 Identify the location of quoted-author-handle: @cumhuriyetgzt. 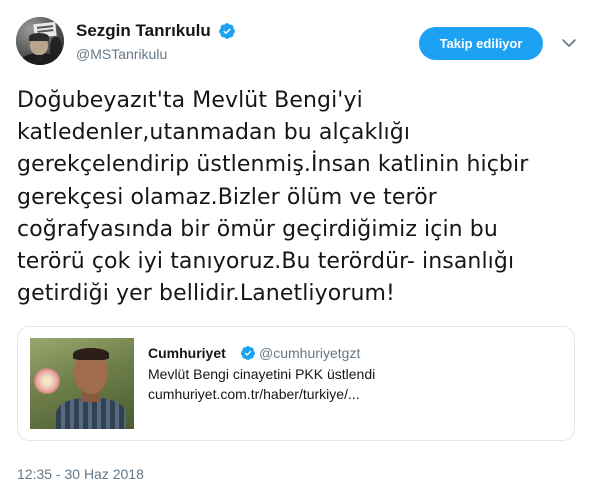
(310, 353).